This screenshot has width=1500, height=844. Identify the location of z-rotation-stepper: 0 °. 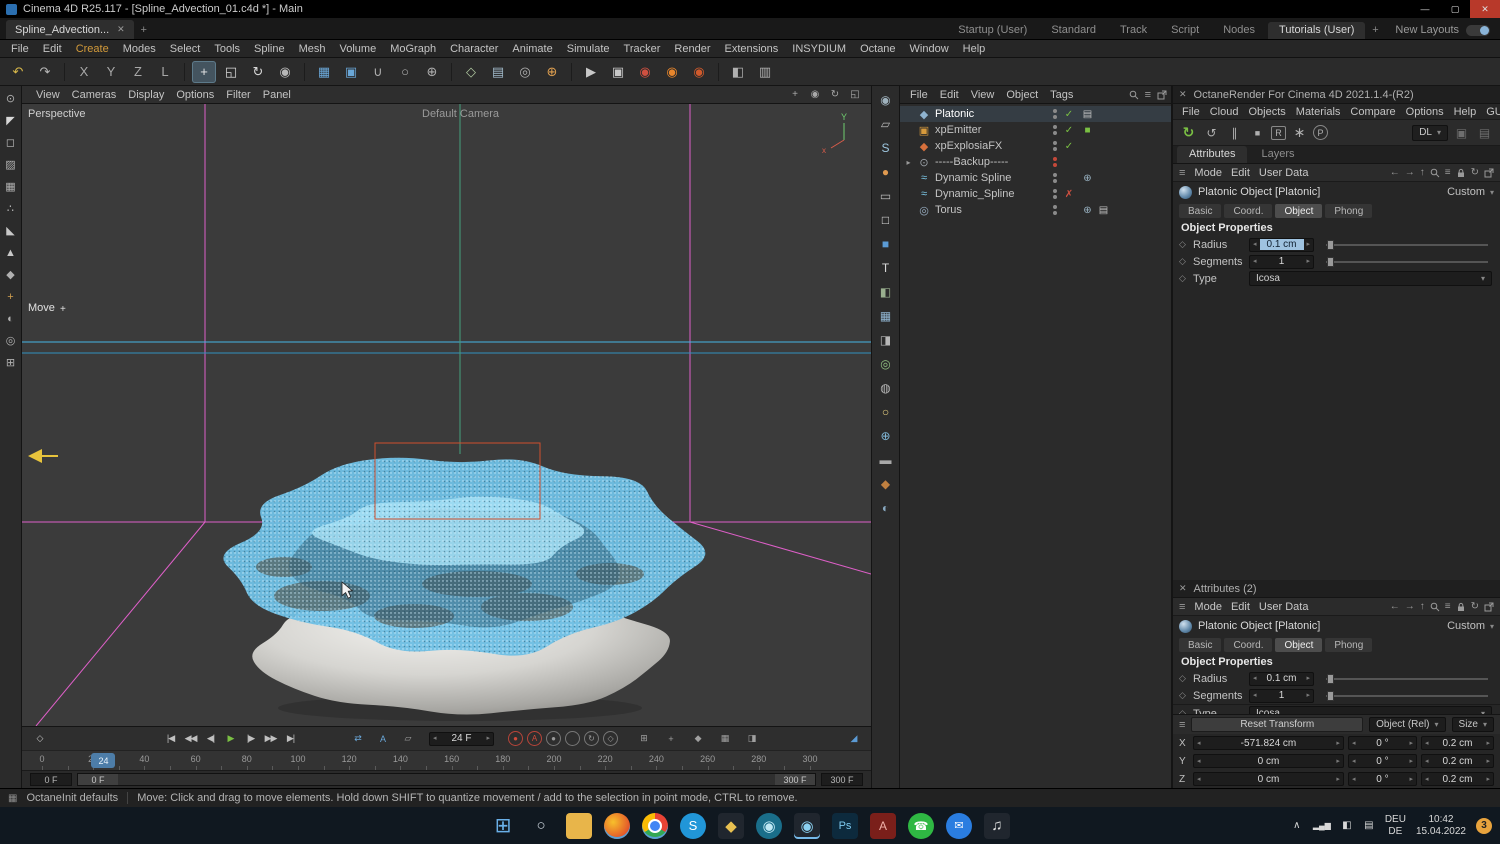
(1382, 779).